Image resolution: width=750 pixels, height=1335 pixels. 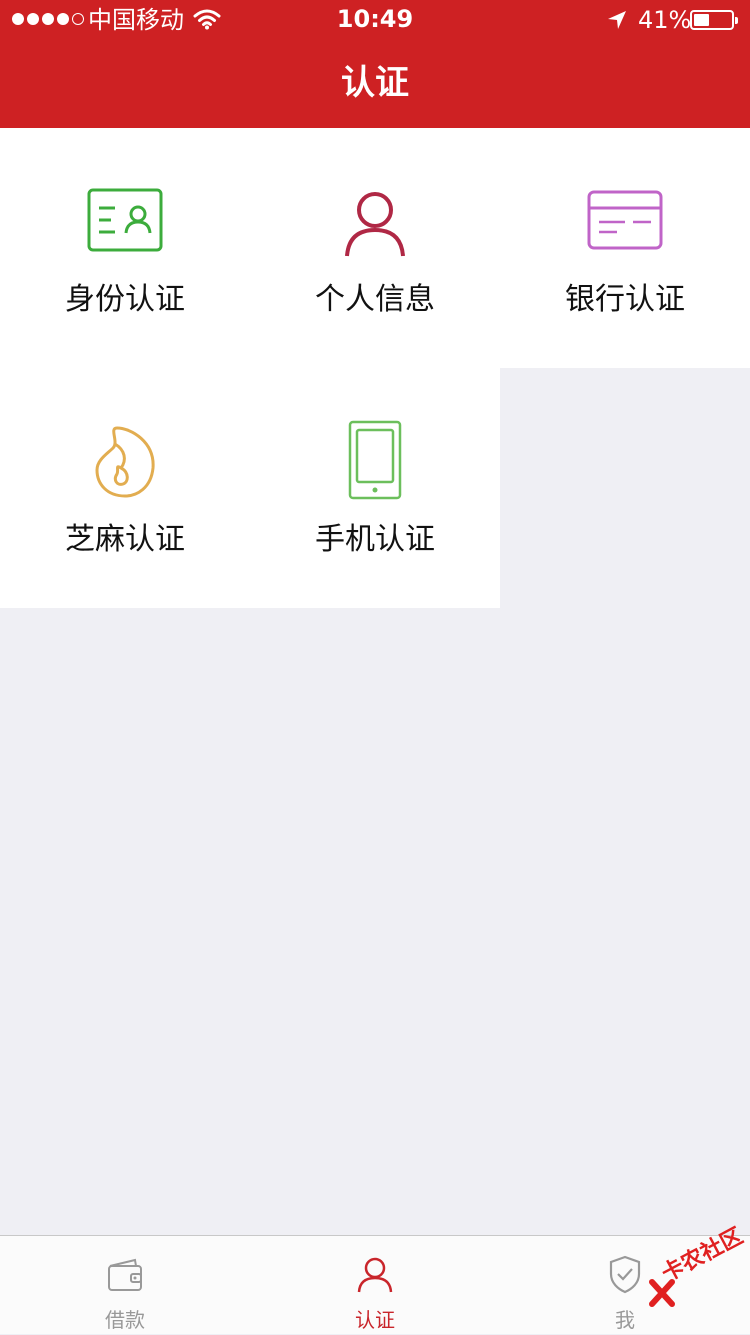 I want to click on top-bar: 中国移动 10:49 41% 认证, so click(x=375, y=64).